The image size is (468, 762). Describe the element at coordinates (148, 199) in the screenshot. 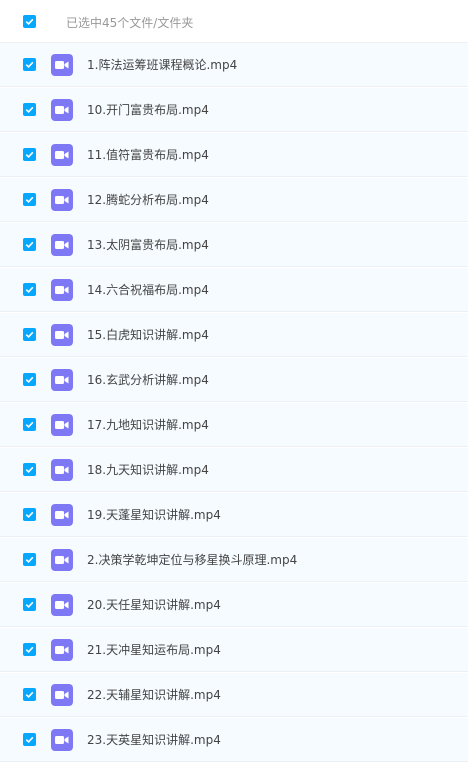

I see `file-name: 12.腾蛇分析布局.mp4` at that location.